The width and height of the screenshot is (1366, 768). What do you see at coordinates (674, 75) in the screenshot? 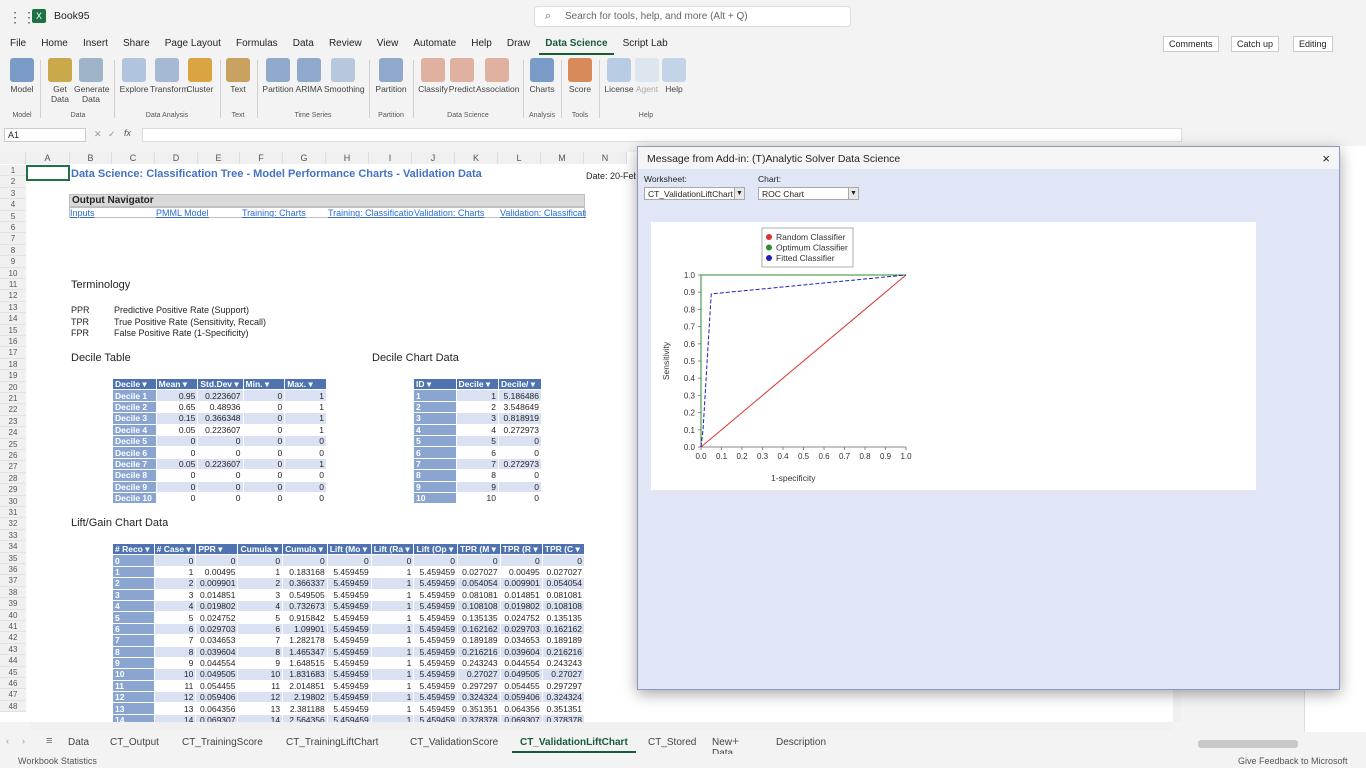
I see `help-button: Help` at bounding box center [674, 75].